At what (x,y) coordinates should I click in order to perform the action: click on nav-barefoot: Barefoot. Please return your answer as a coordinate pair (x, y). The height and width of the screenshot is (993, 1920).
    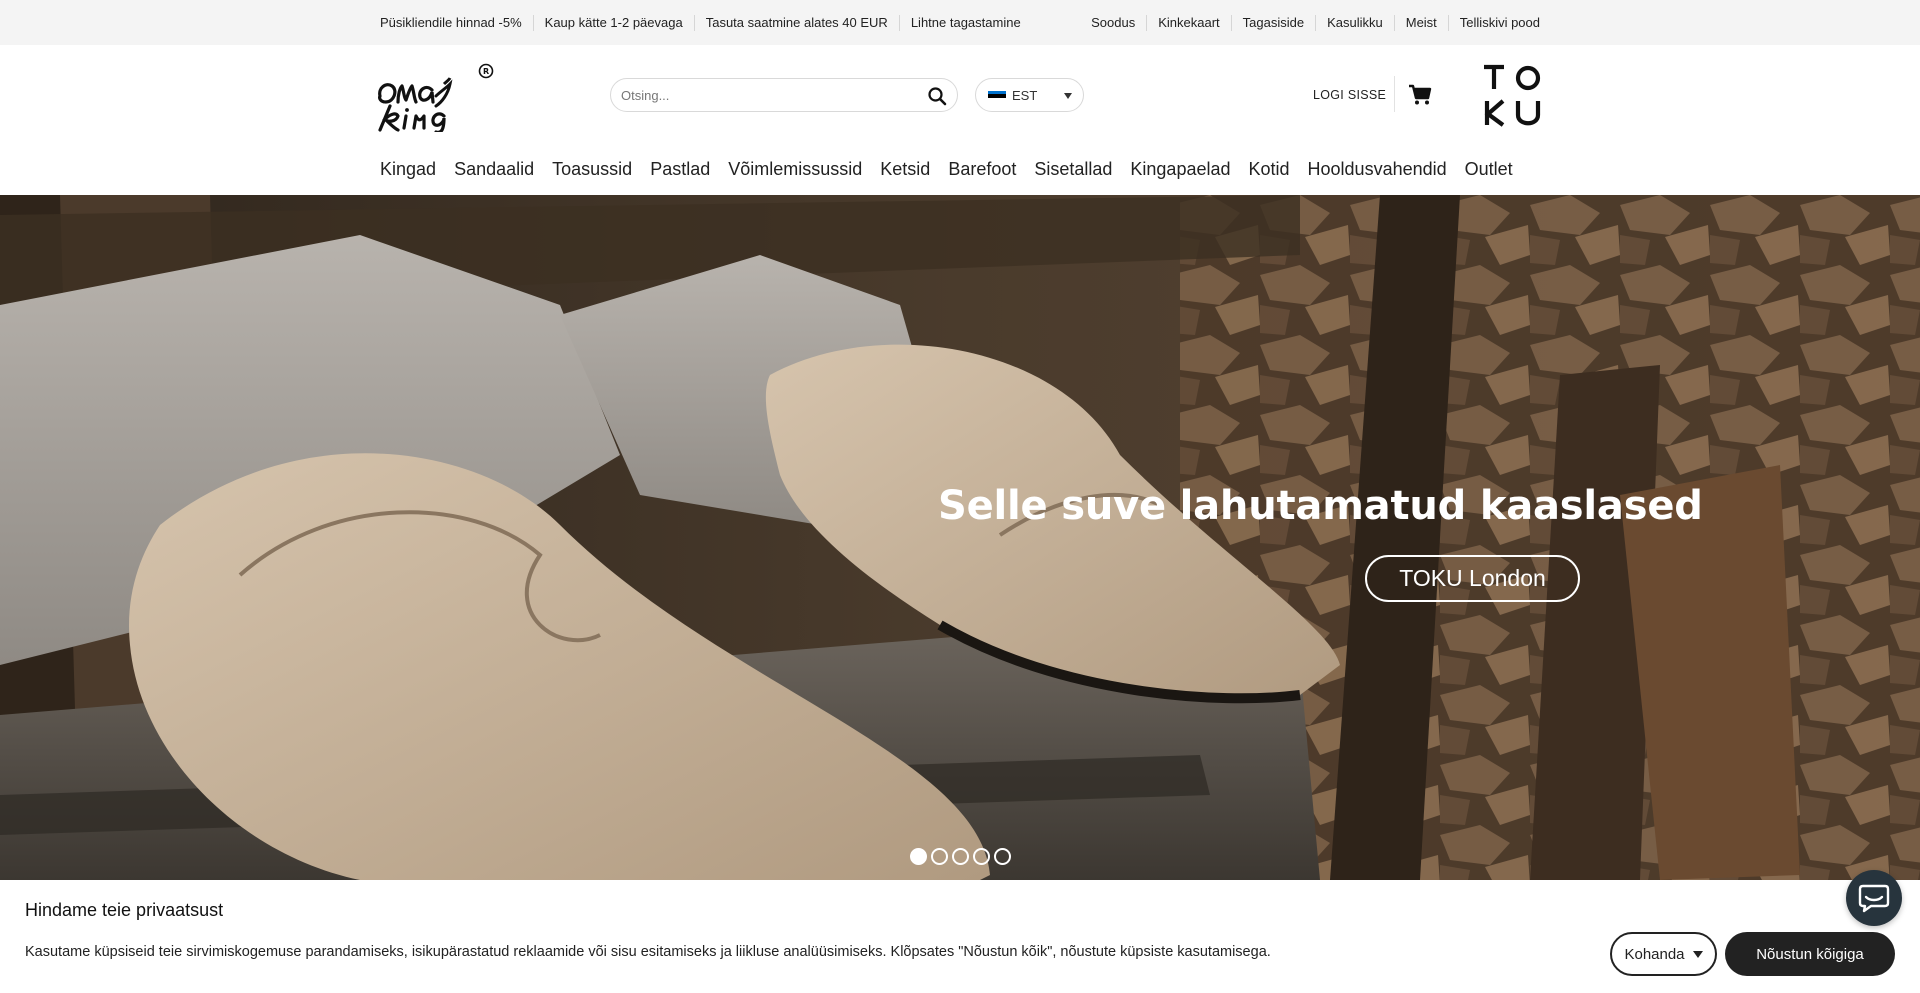
    Looking at the image, I should click on (982, 169).